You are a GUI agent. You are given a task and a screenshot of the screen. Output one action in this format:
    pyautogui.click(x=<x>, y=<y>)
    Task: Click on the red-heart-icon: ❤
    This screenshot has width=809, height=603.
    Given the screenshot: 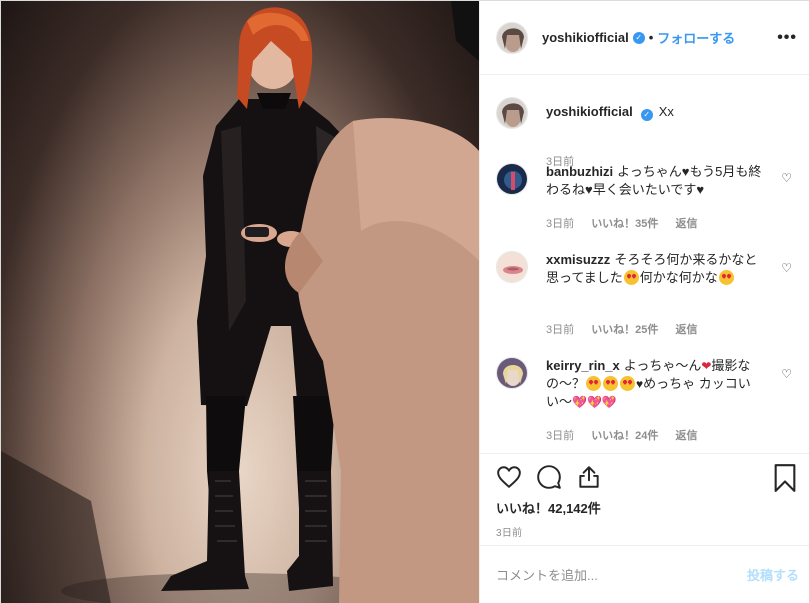 What is the action you would take?
    pyautogui.click(x=706, y=366)
    